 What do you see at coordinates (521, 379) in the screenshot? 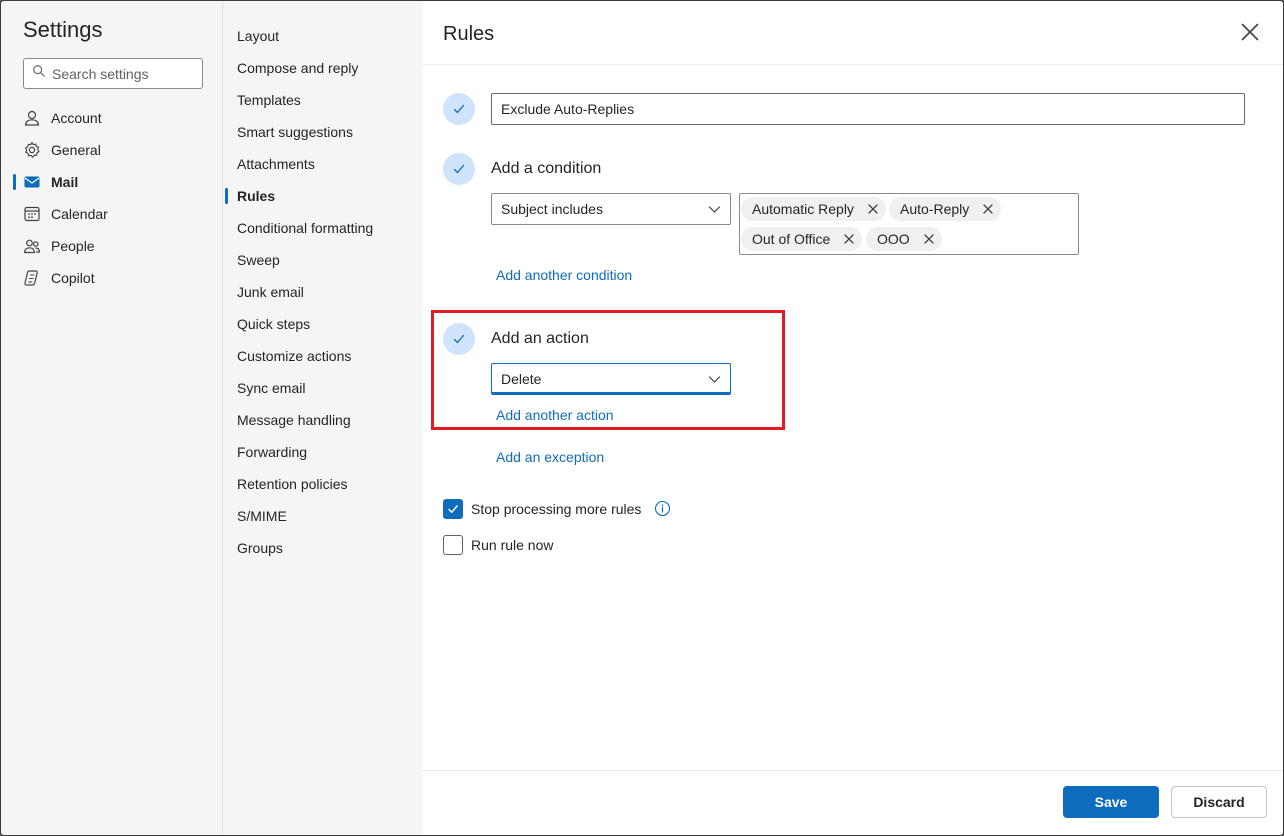
I see `action-selected-value: Delete` at bounding box center [521, 379].